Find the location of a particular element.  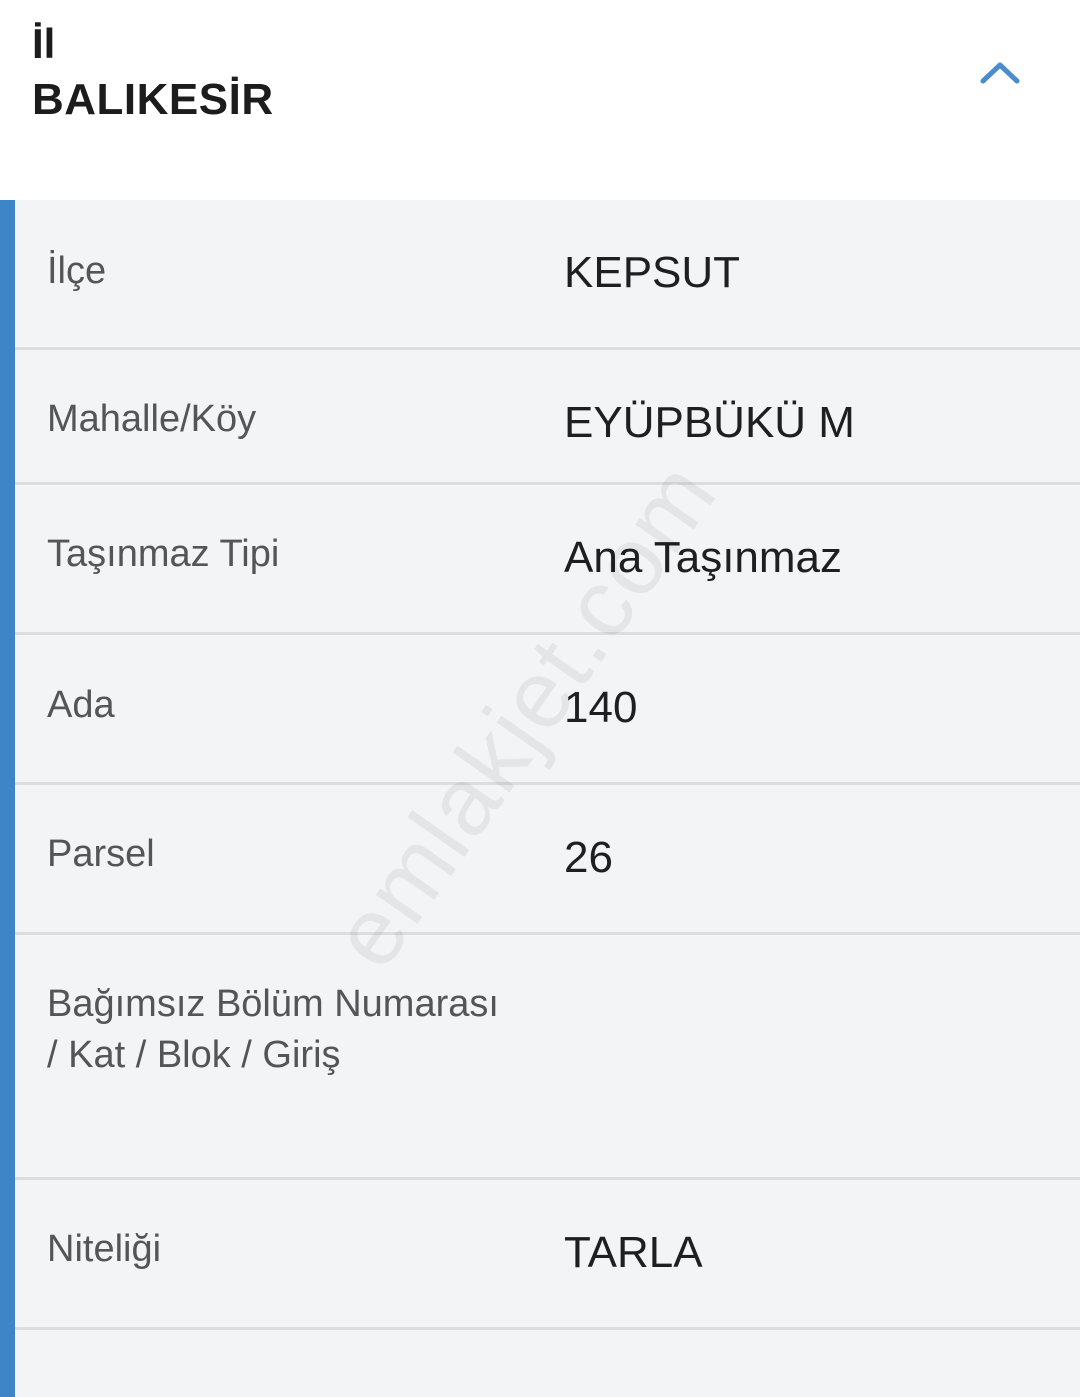

row-value: TARLA is located at coordinates (633, 1252).